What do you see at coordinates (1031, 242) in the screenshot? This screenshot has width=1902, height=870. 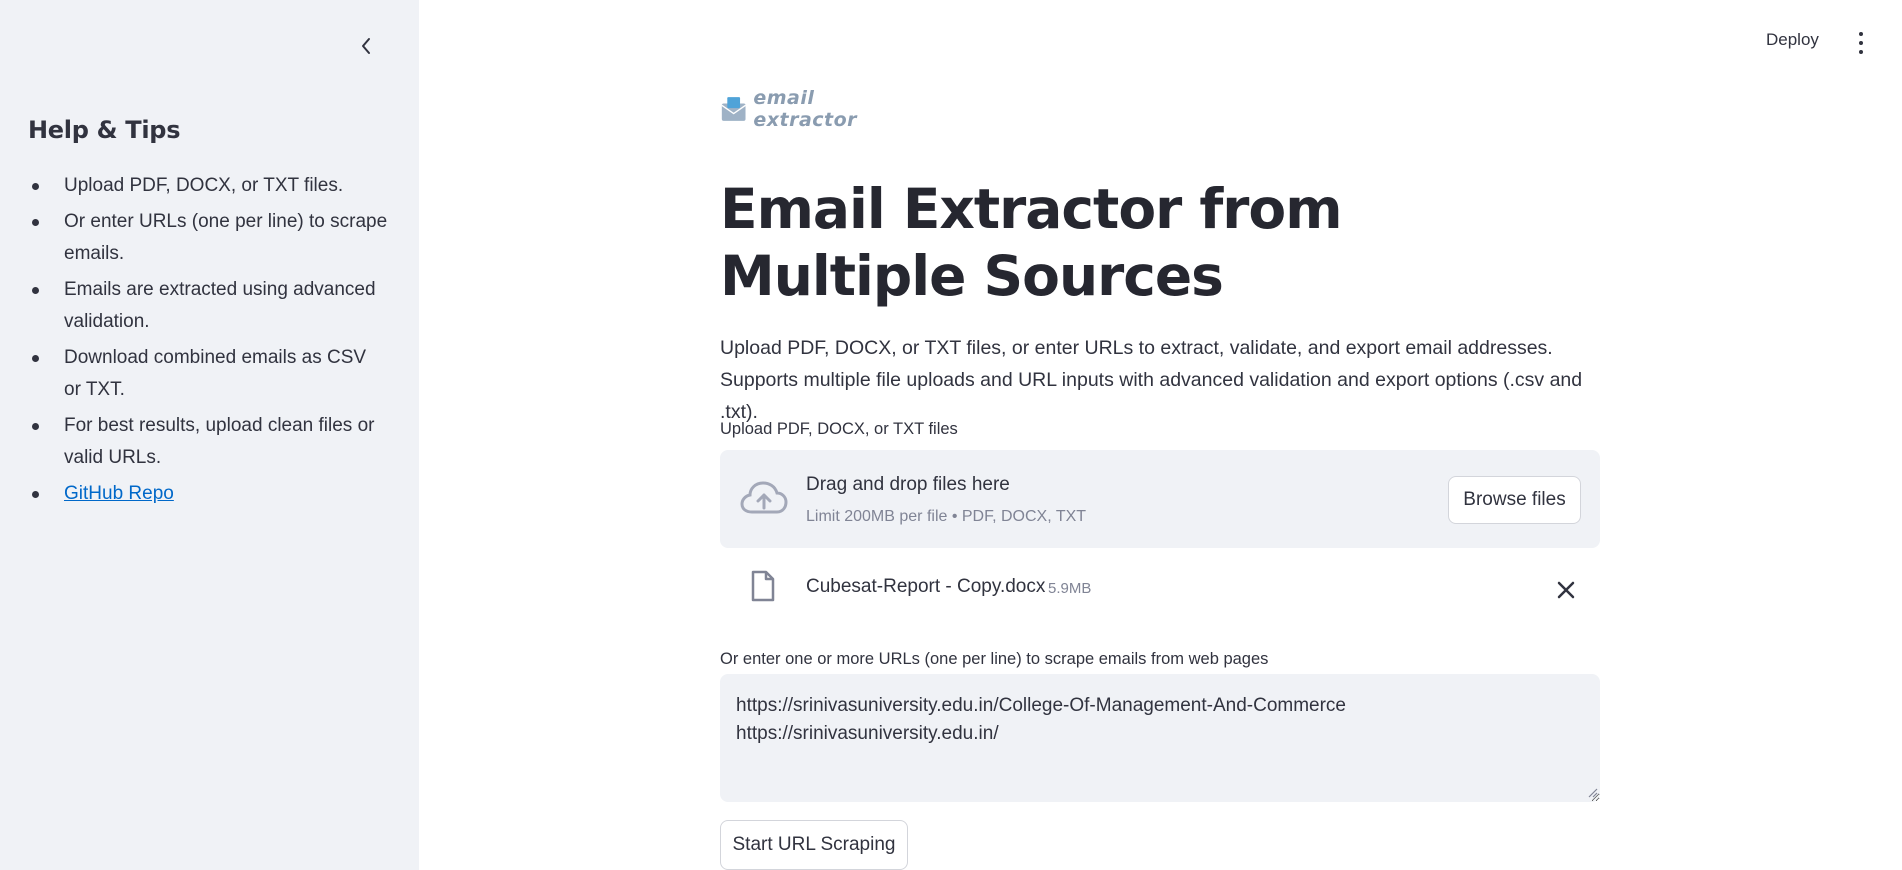 I see `page-title: Email Extractor from Multiple Sources` at bounding box center [1031, 242].